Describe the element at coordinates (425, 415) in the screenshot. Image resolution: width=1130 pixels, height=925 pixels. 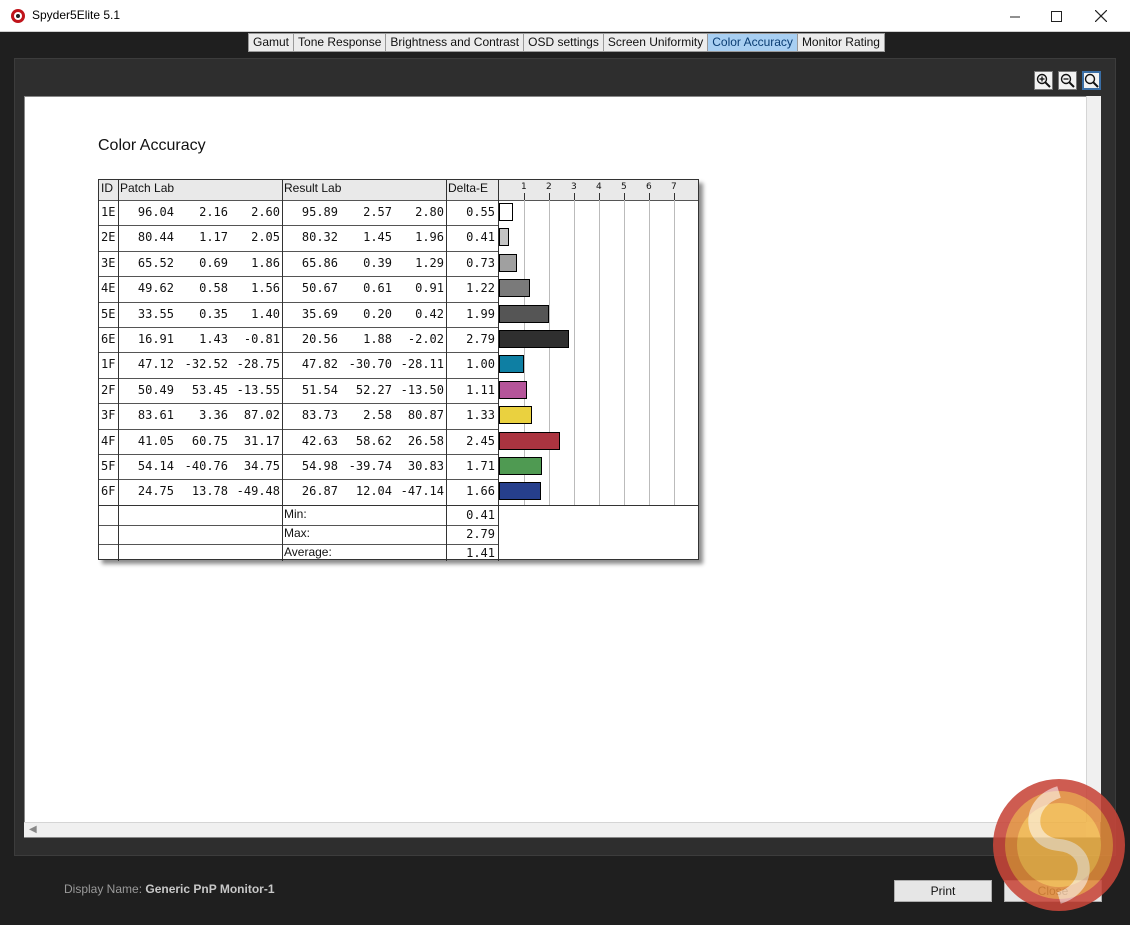
I see `result-lab-value: 80.87` at that location.